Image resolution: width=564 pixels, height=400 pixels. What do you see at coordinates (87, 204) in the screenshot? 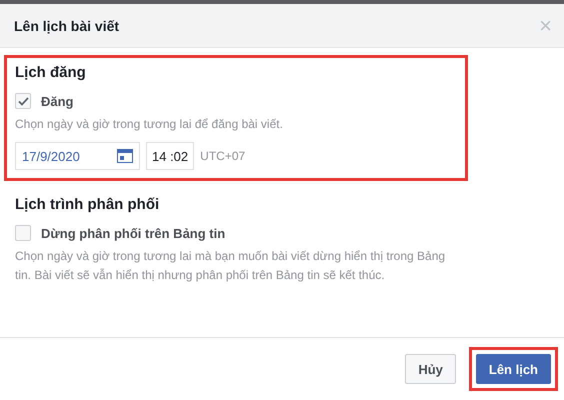
I see `section-heading: Lịch trình phân phối` at bounding box center [87, 204].